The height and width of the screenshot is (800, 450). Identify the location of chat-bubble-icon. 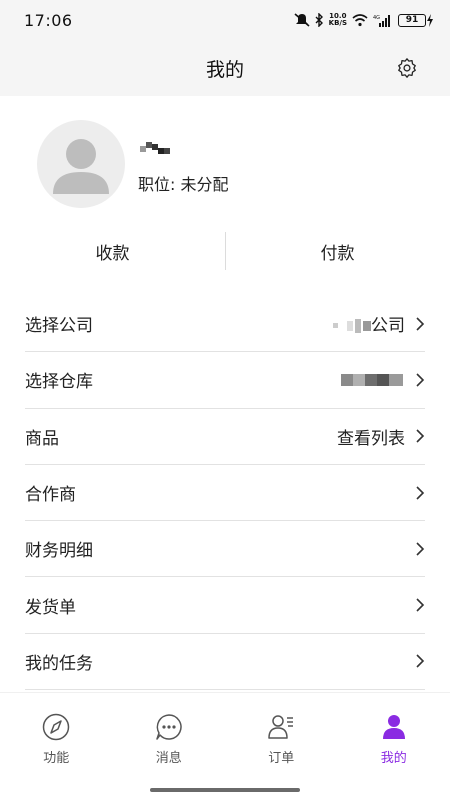
(169, 727).